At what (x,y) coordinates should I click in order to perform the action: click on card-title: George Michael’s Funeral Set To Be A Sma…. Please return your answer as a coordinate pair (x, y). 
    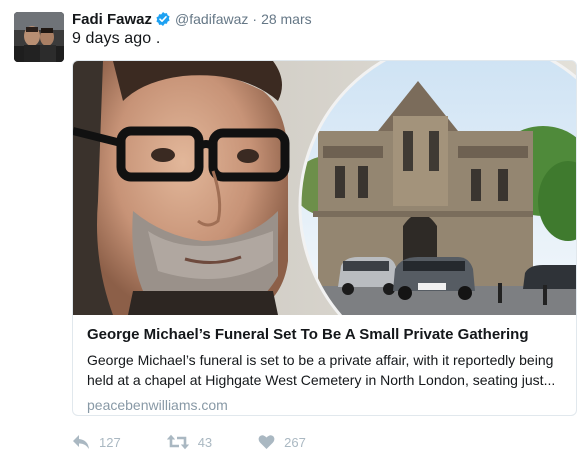
    Looking at the image, I should click on (325, 334).